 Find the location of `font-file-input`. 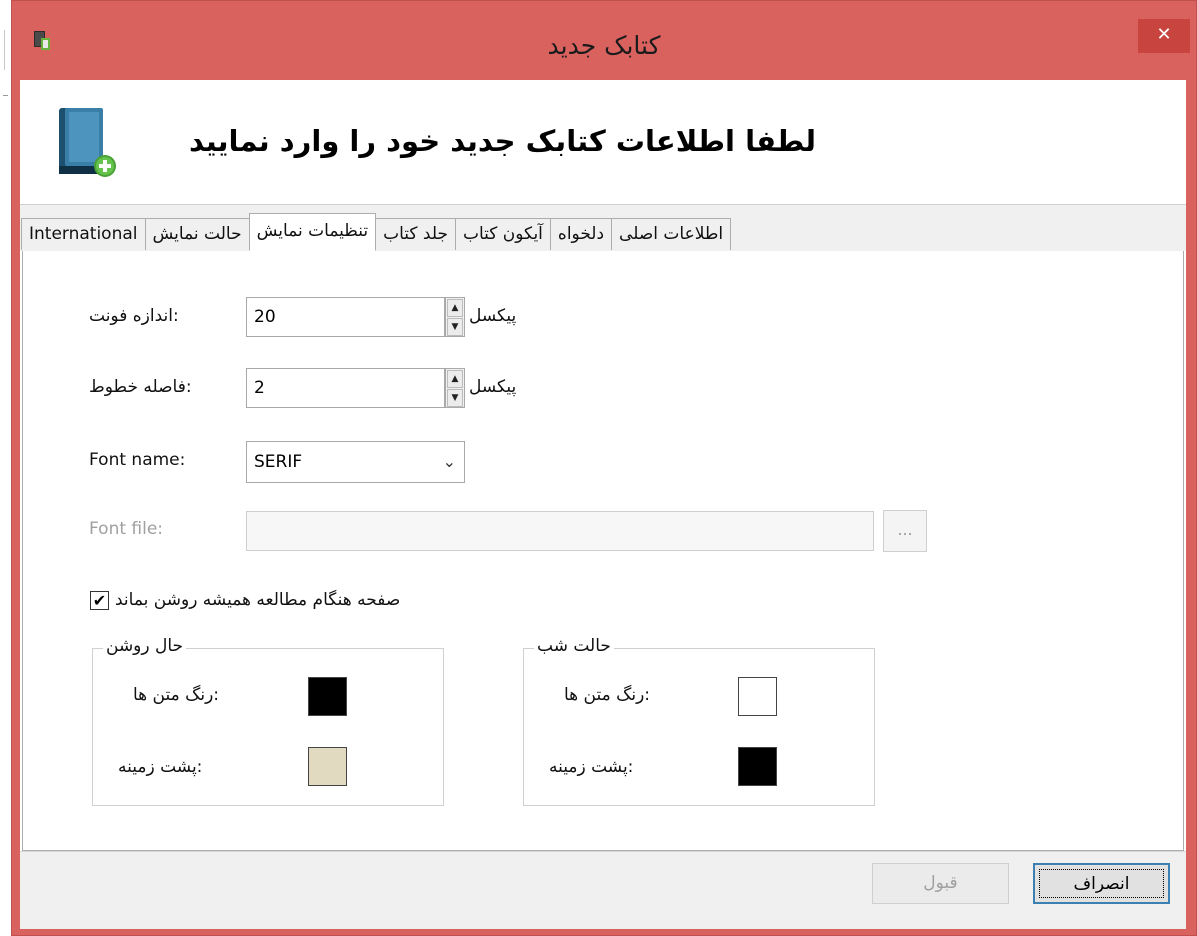

font-file-input is located at coordinates (560, 531).